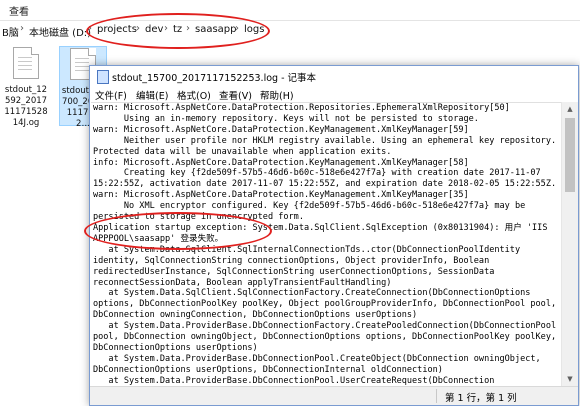 The width and height of the screenshot is (580, 406). What do you see at coordinates (570, 109) in the screenshot?
I see `scroll-up-icon: ▲` at bounding box center [570, 109].